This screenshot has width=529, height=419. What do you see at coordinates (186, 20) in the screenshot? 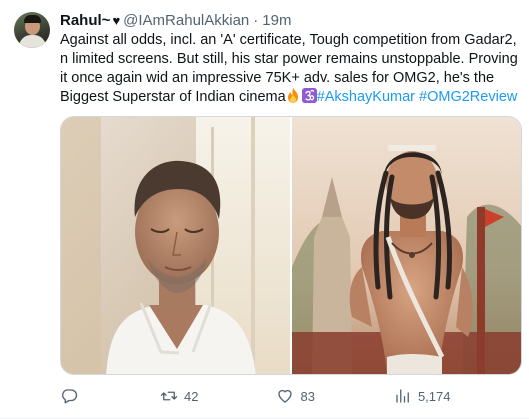
I see `author-handle: @IAmRahulAkkian` at bounding box center [186, 20].